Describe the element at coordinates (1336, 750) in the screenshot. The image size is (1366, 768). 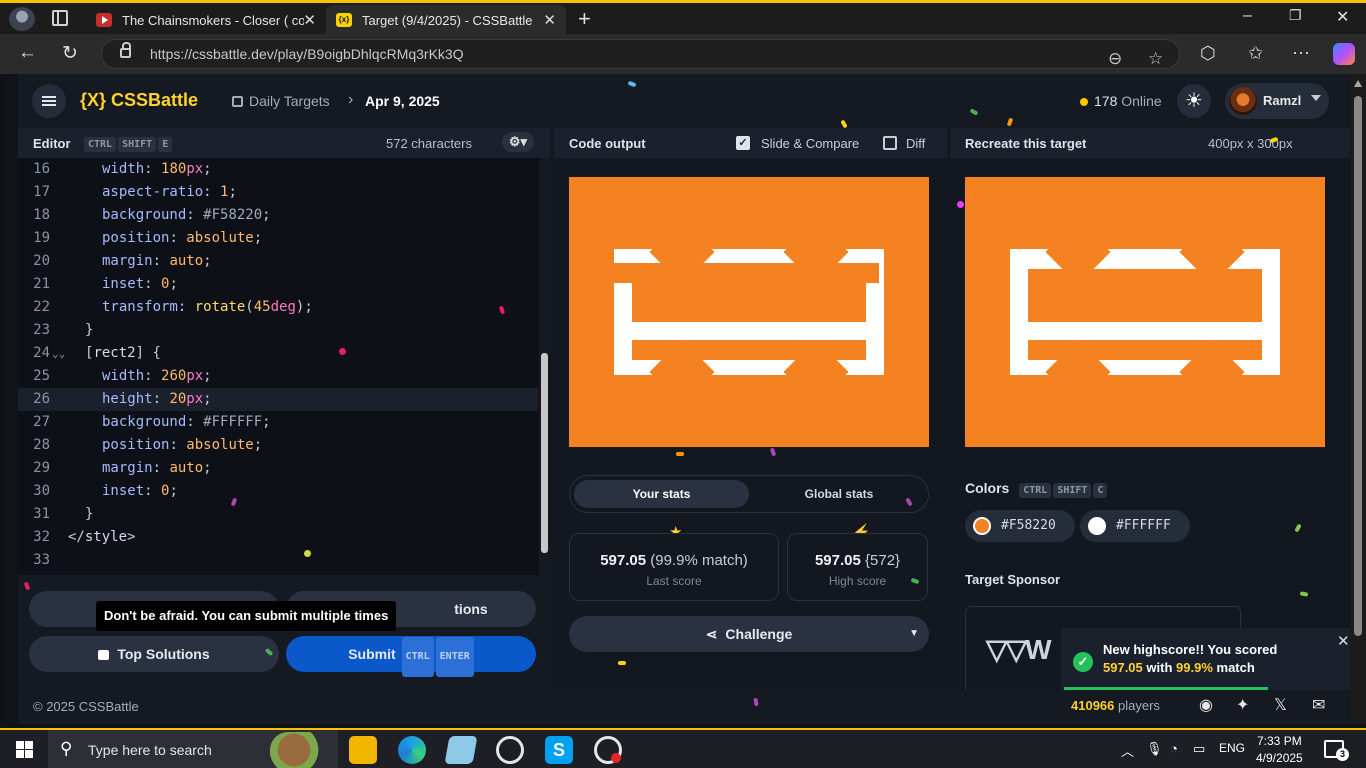
I see `notification-icon: 3` at that location.